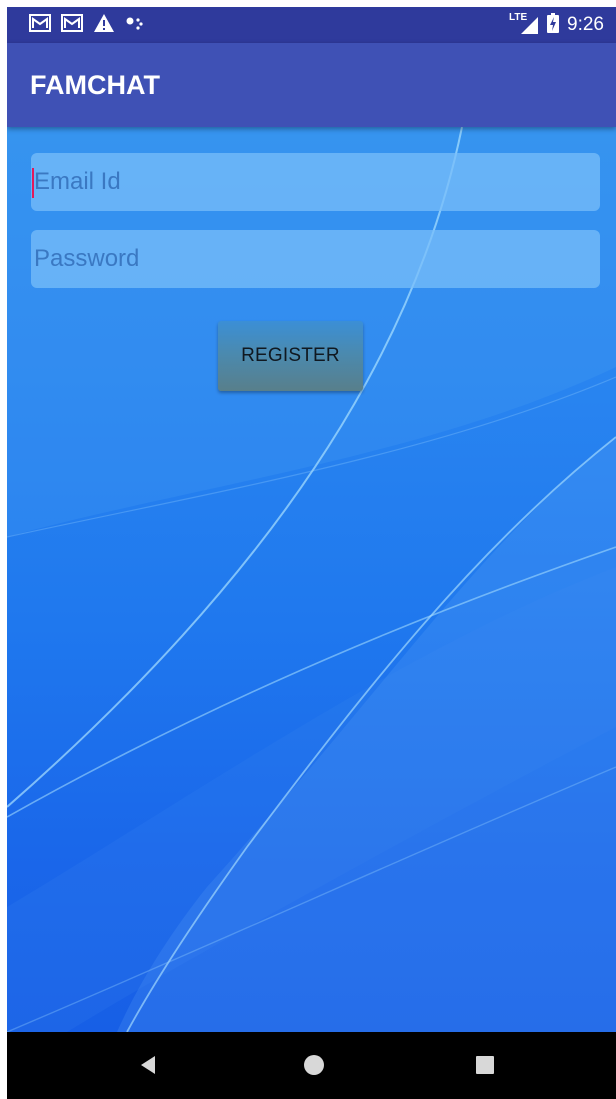 The width and height of the screenshot is (616, 1099). Describe the element at coordinates (311, 25) in the screenshot. I see `status-bar: LTE 9:26` at that location.